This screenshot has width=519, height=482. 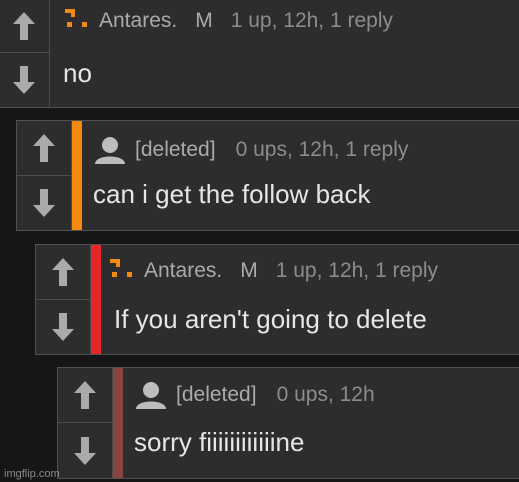 I want to click on comment-header: [deleted] 0 ups, 12h, so click(x=254, y=395).